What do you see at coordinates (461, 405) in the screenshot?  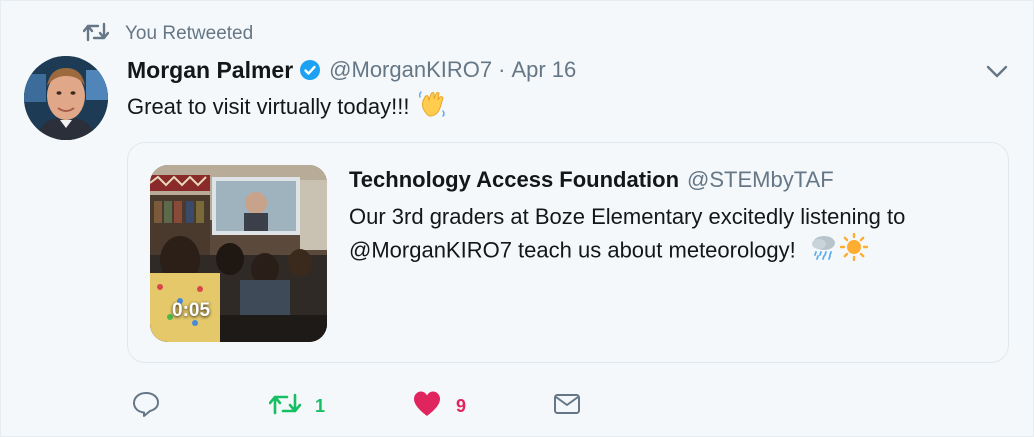 I see `like-count: 9` at bounding box center [461, 405].